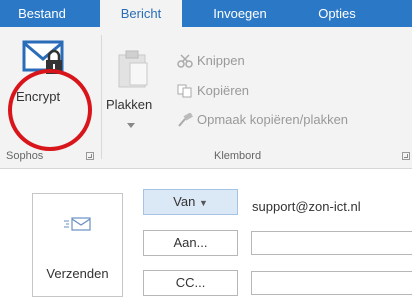  Describe the element at coordinates (240, 13) in the screenshot. I see `tab-invoegen: Invoegen` at that location.